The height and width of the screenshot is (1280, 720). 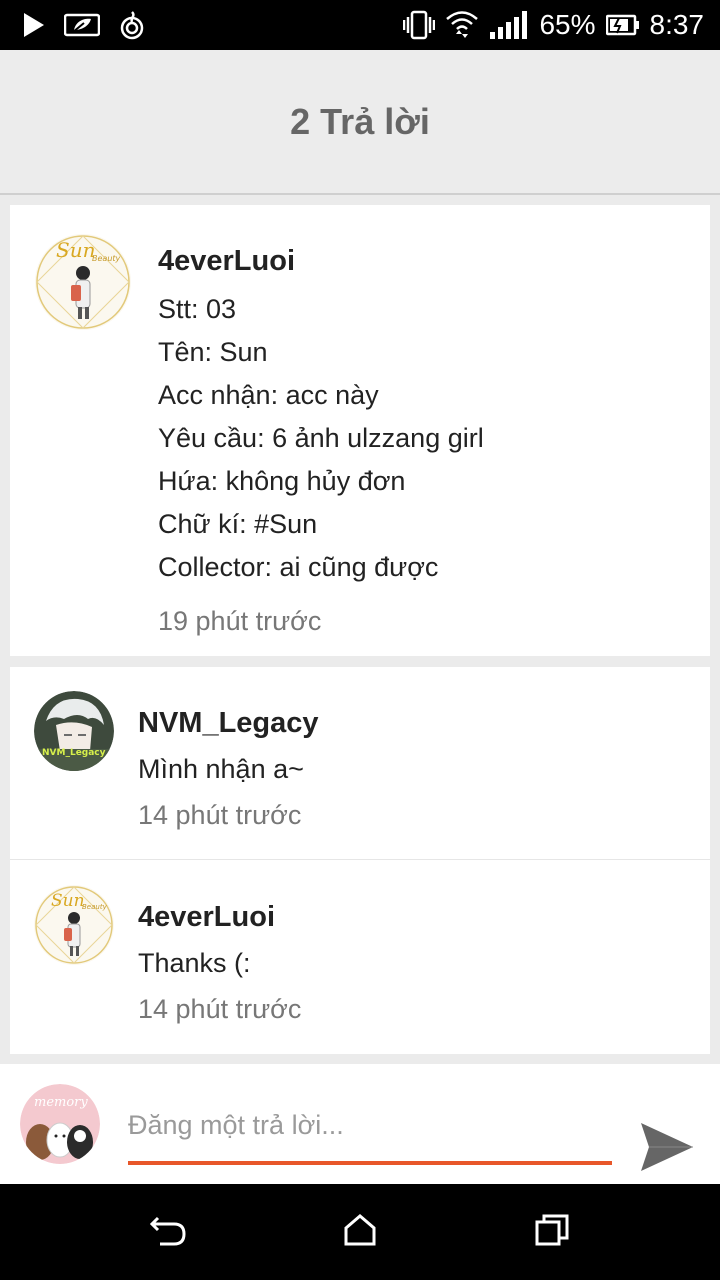 I want to click on page-title: 2 Trả lời, so click(x=360, y=121).